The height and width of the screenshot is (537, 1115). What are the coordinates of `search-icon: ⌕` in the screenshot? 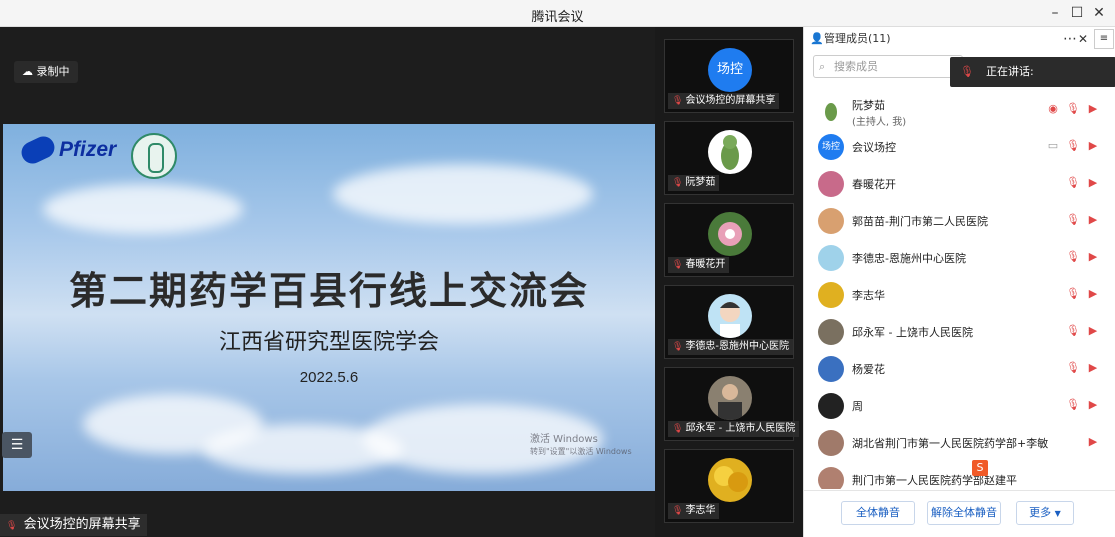 It's located at (822, 66).